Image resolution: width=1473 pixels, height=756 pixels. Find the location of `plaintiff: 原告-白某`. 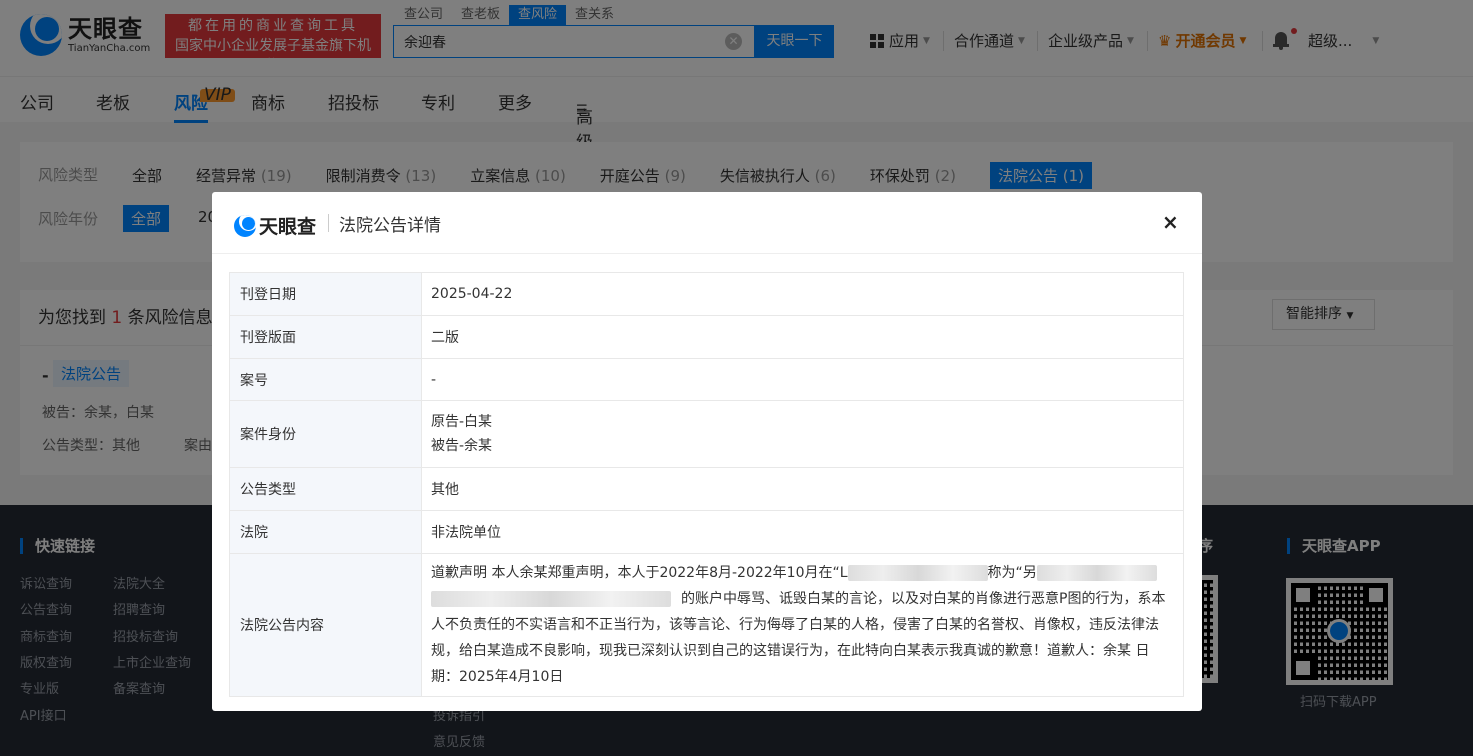

plaintiff: 原告-白某 is located at coordinates (462, 422).